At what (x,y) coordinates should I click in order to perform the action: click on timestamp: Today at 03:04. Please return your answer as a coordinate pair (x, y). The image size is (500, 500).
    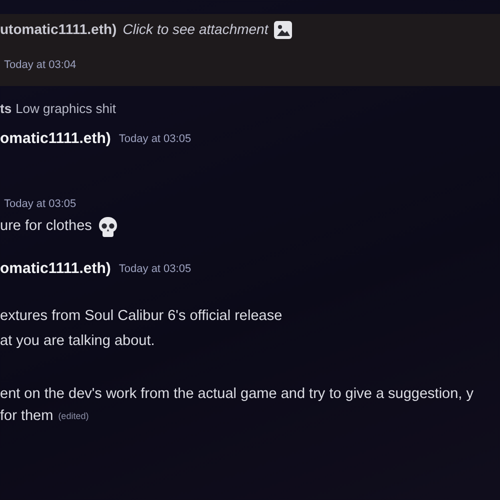
    Looking at the image, I should click on (40, 65).